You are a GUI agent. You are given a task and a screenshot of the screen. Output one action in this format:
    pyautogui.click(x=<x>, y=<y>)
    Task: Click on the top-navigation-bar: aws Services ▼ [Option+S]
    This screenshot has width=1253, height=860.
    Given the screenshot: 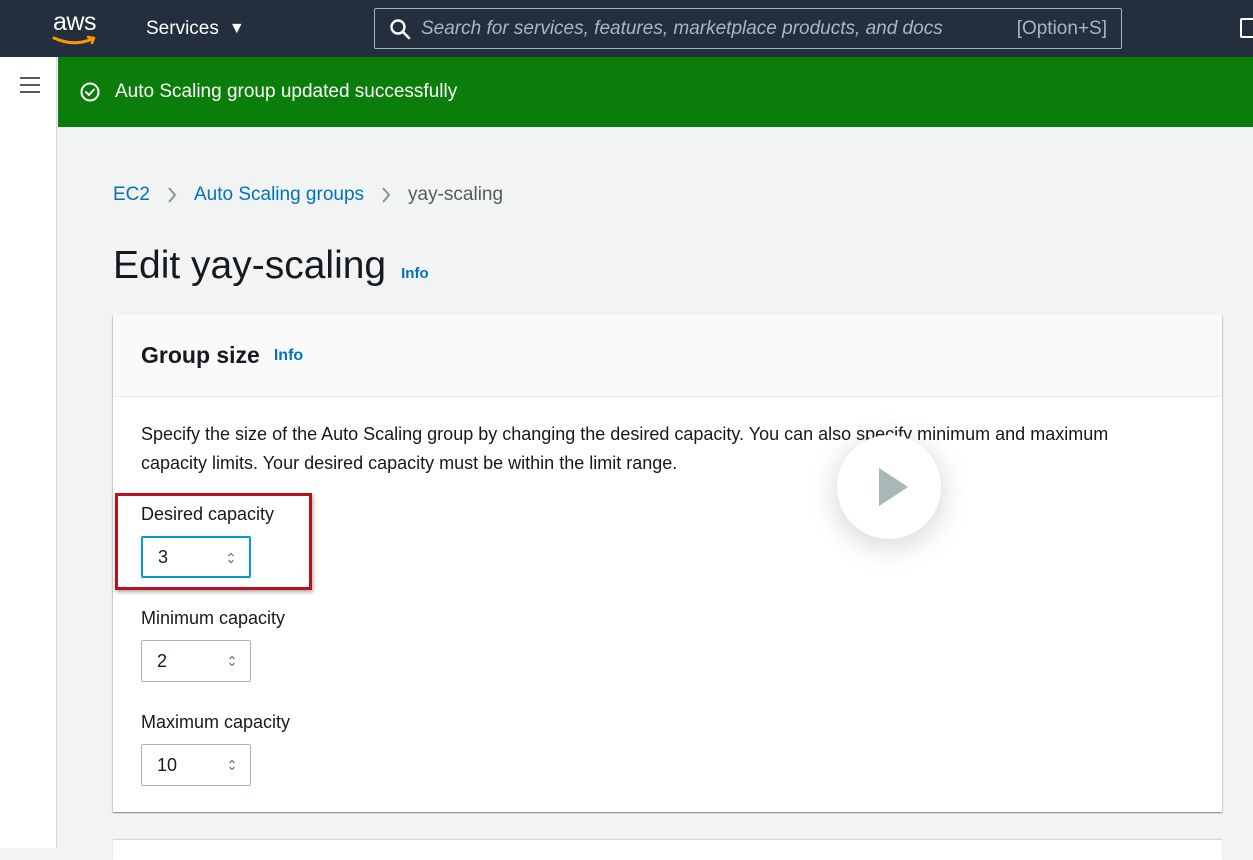 What is the action you would take?
    pyautogui.click(x=626, y=28)
    